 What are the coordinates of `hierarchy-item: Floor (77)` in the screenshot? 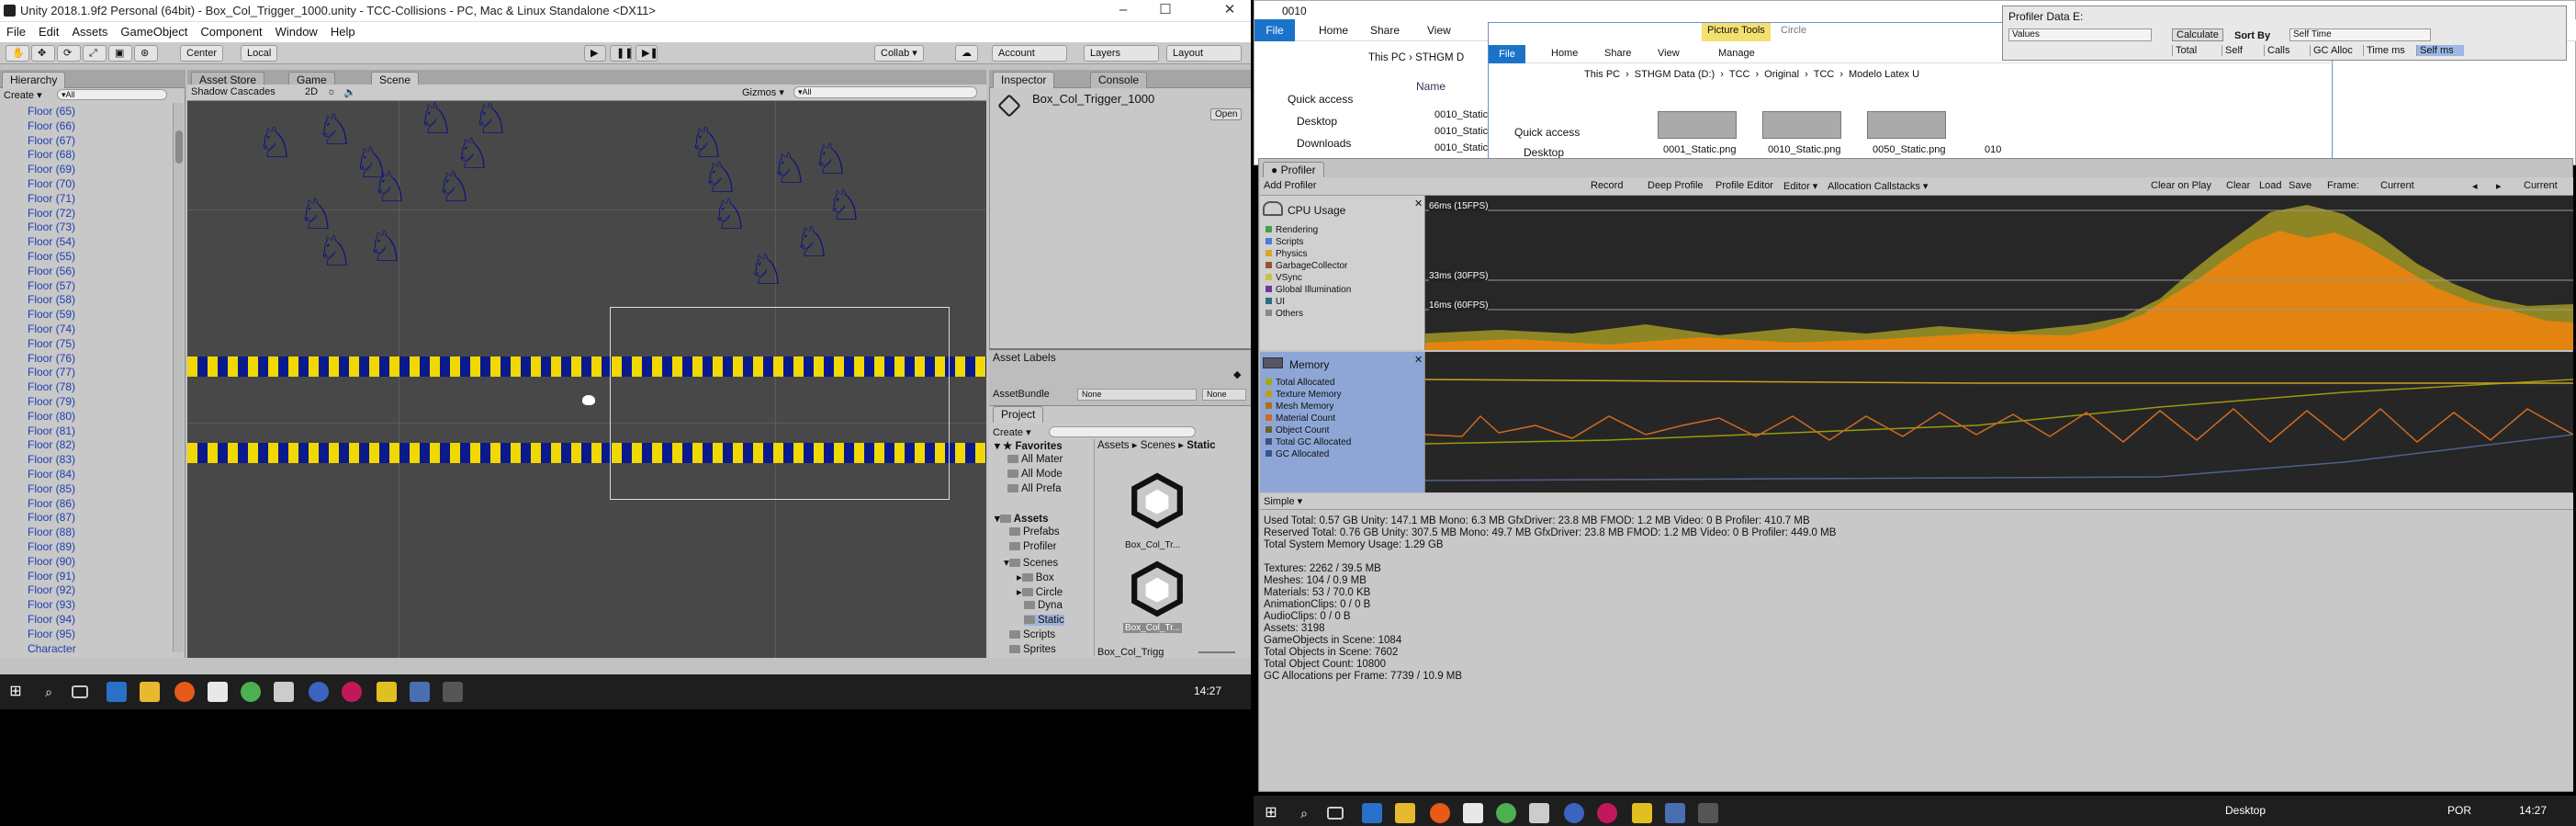 It's located at (51, 372).